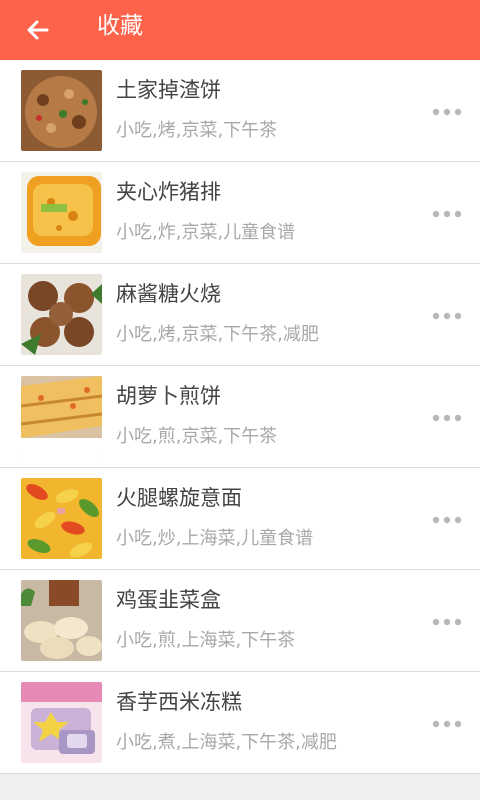 The width and height of the screenshot is (480, 800). What do you see at coordinates (179, 702) in the screenshot?
I see `recipe-name: 香芋西米冻糕` at bounding box center [179, 702].